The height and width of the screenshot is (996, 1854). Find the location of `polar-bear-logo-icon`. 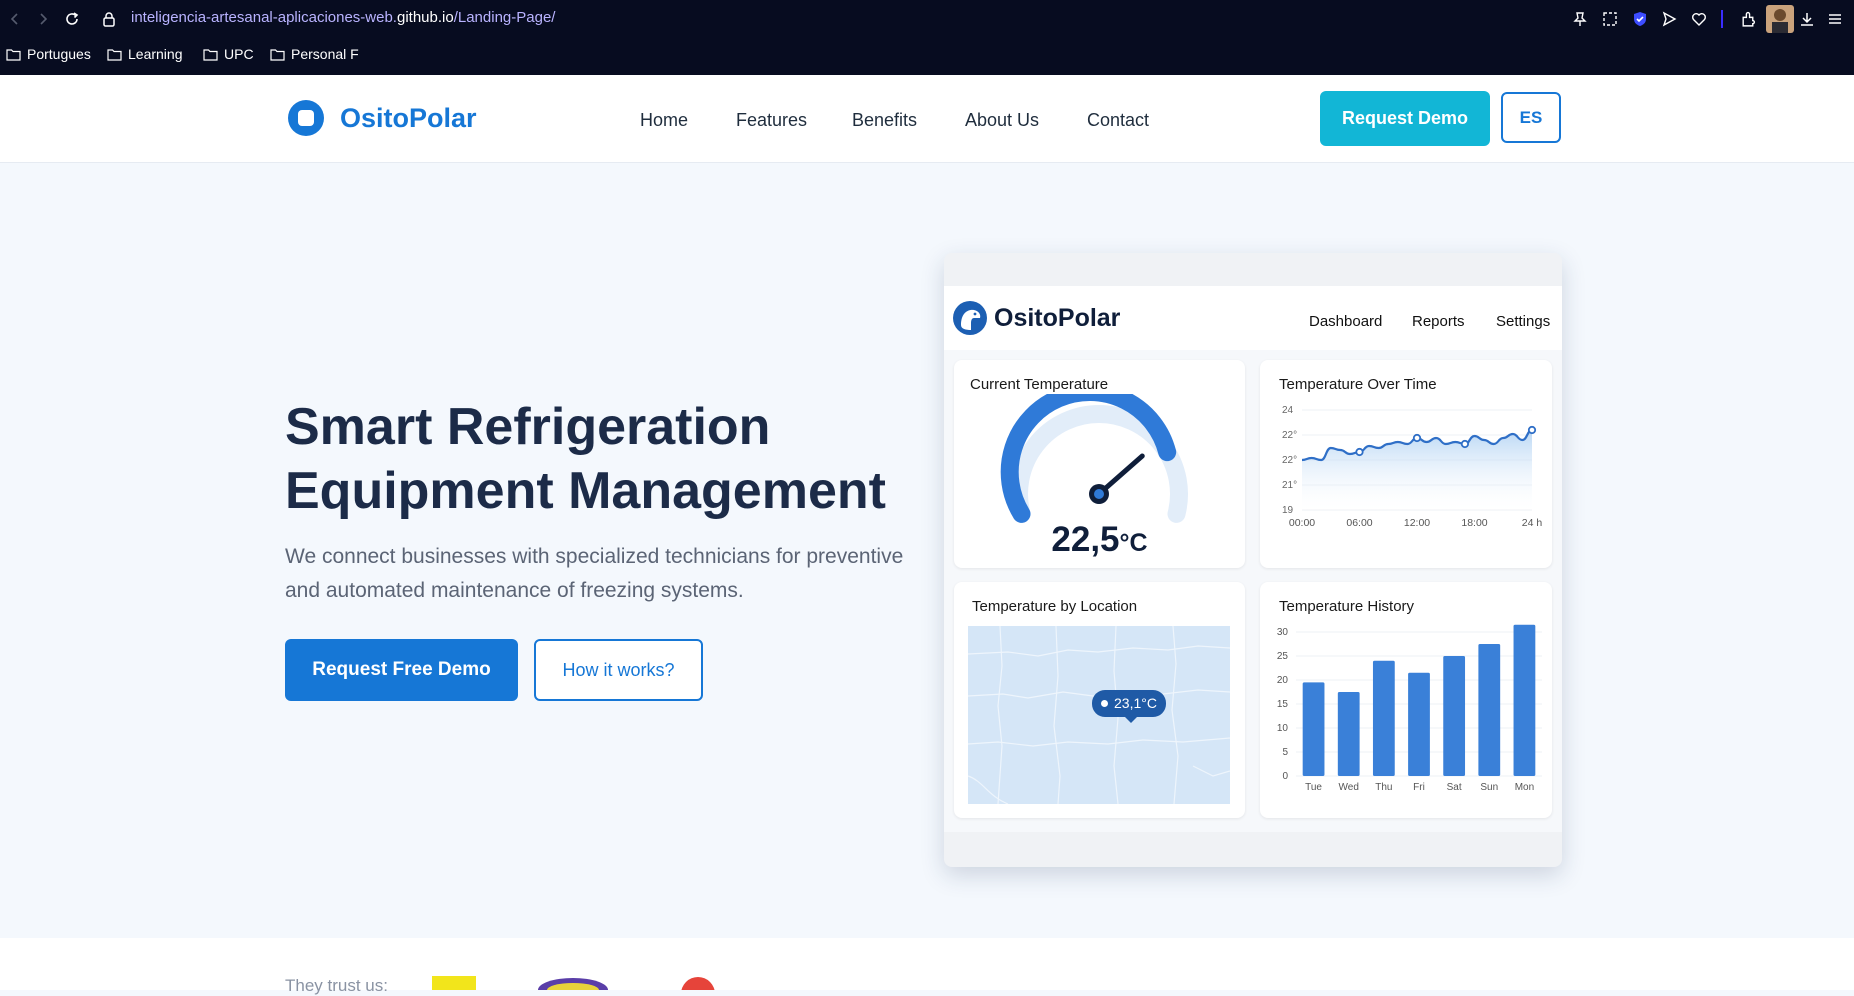

polar-bear-logo-icon is located at coordinates (970, 318).